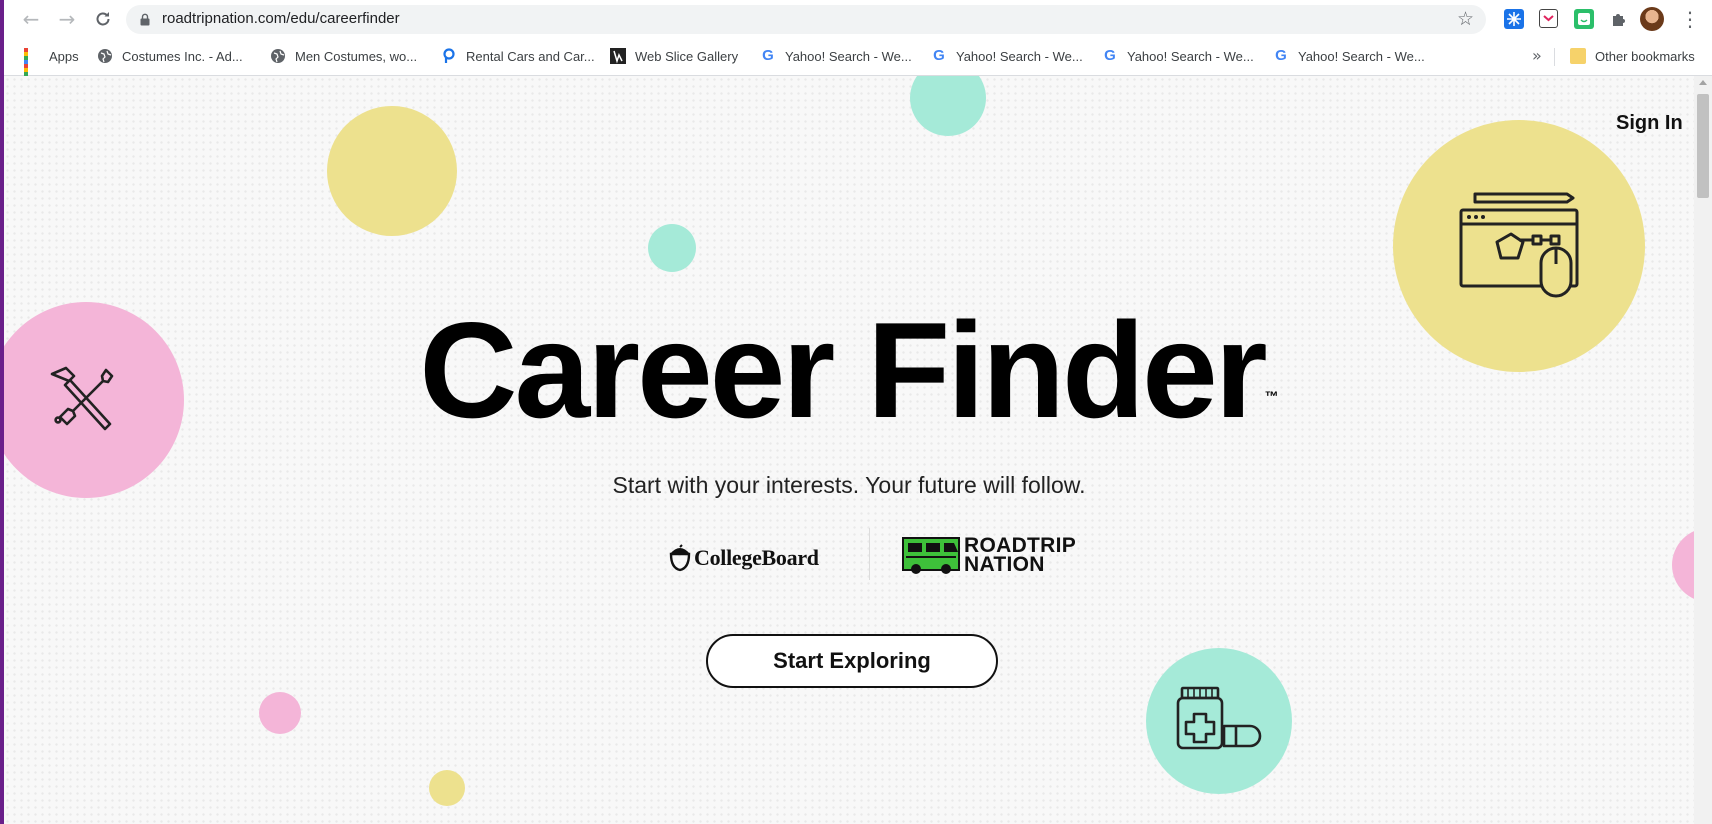  I want to click on other-bookmarks-folder: Other bookmarks, so click(1632, 56).